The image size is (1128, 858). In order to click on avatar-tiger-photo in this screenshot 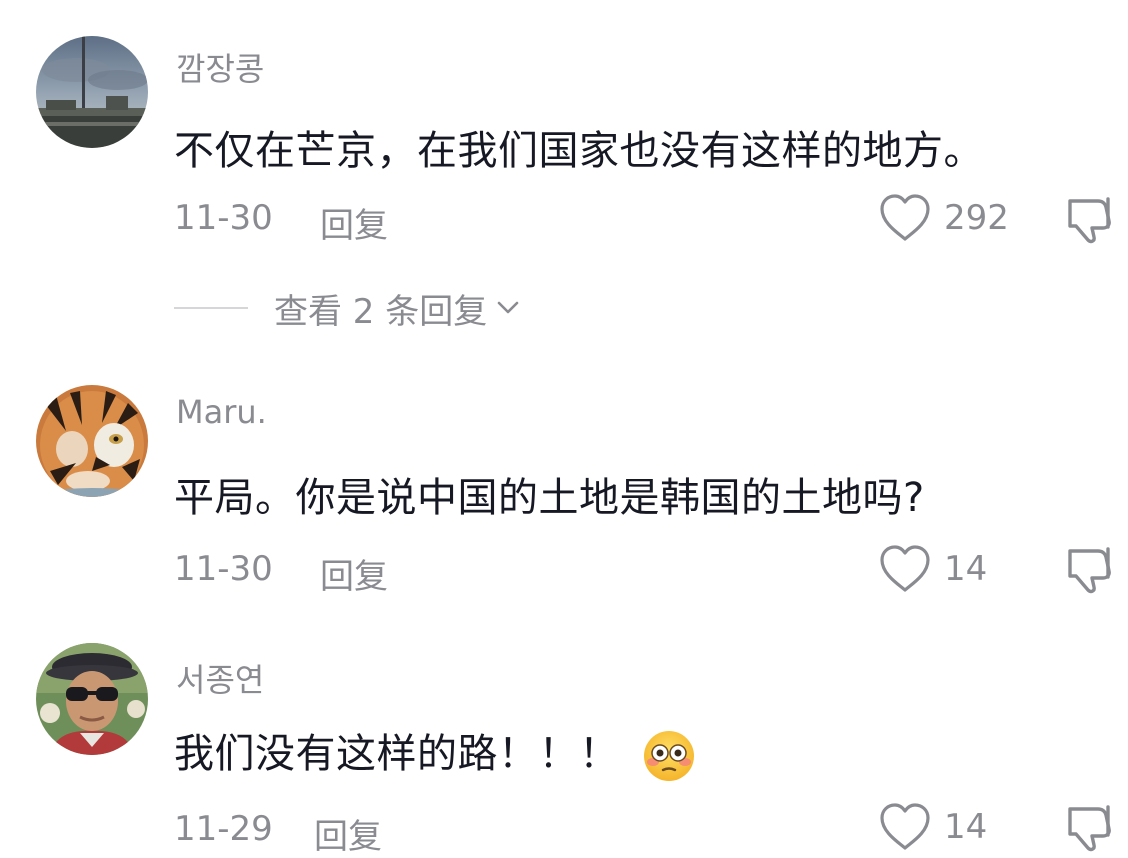, I will do `click(92, 441)`.